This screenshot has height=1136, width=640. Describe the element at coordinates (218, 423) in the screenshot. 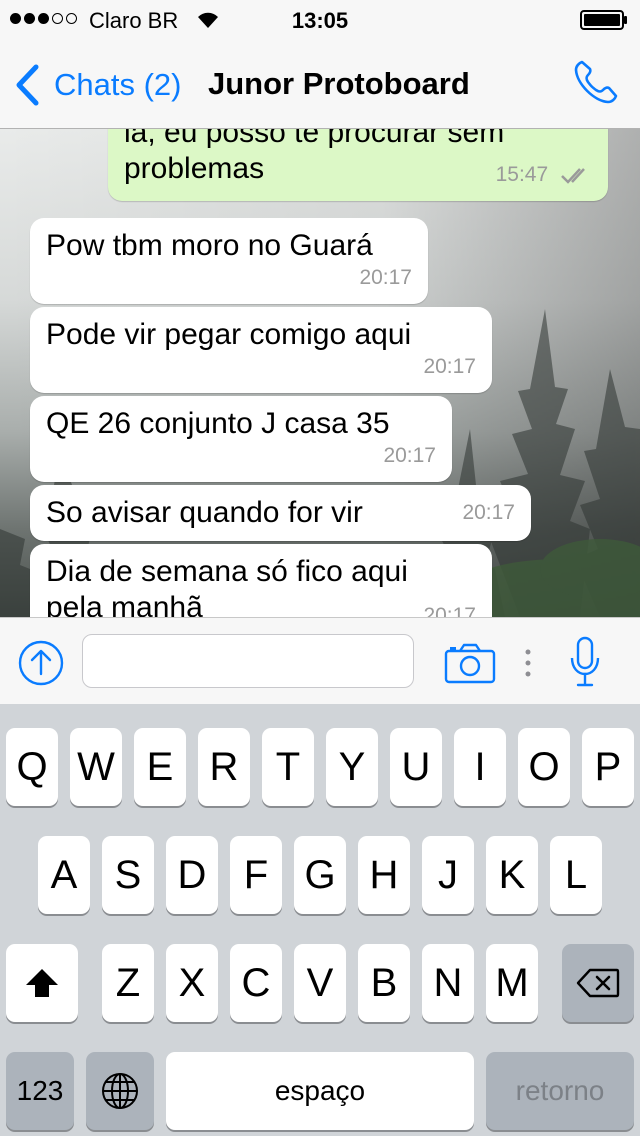

I see `message-text: QE 26 conjunto J casa 35` at that location.